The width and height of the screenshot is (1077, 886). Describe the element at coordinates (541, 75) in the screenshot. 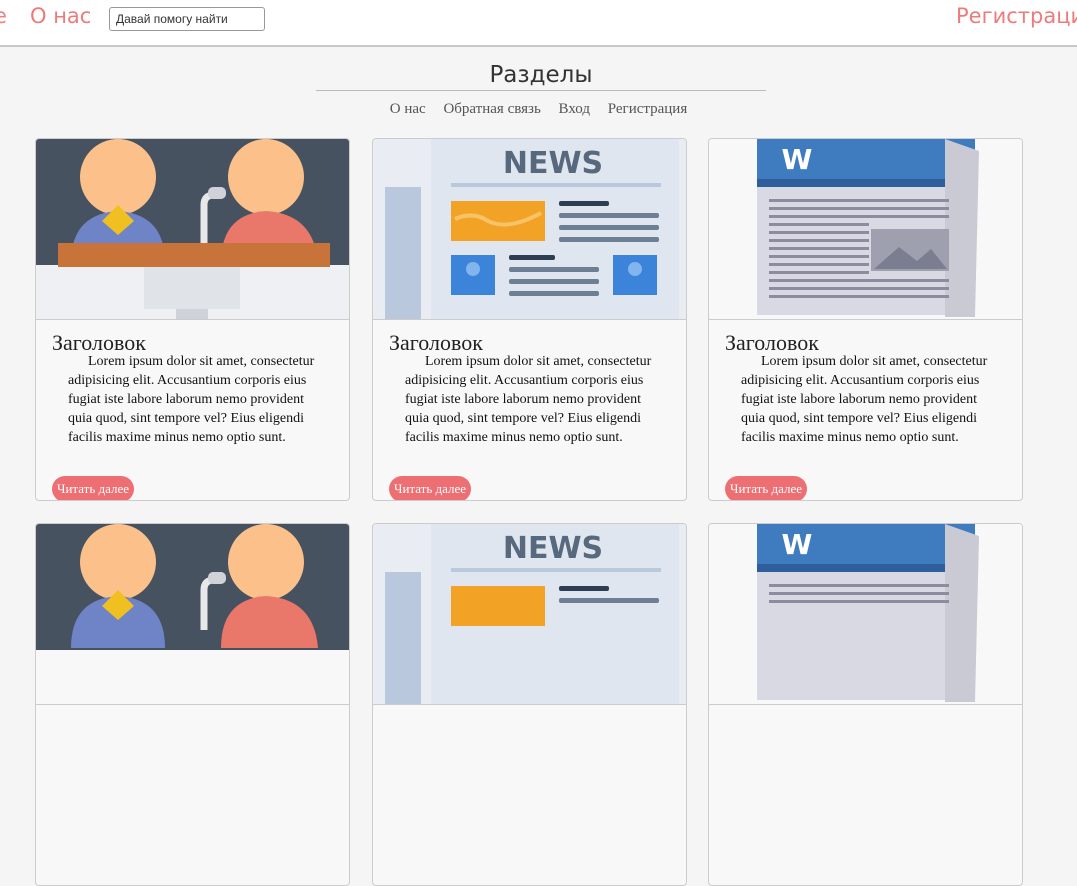

I see `sections-title: Разделы` at that location.